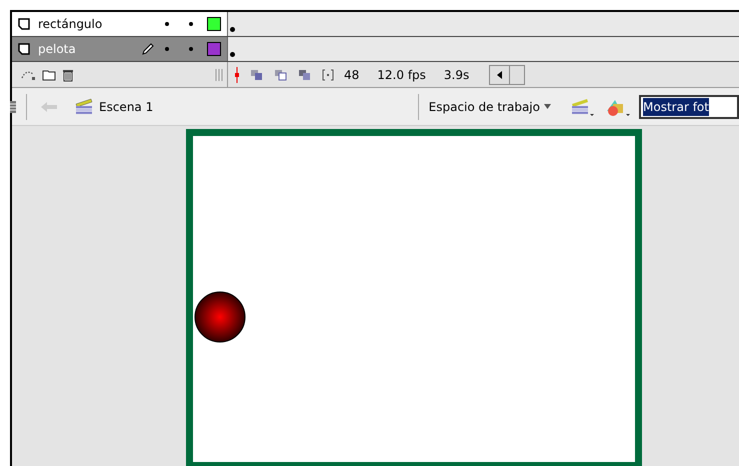  What do you see at coordinates (499, 74) in the screenshot?
I see `scroll-left-icon` at bounding box center [499, 74].